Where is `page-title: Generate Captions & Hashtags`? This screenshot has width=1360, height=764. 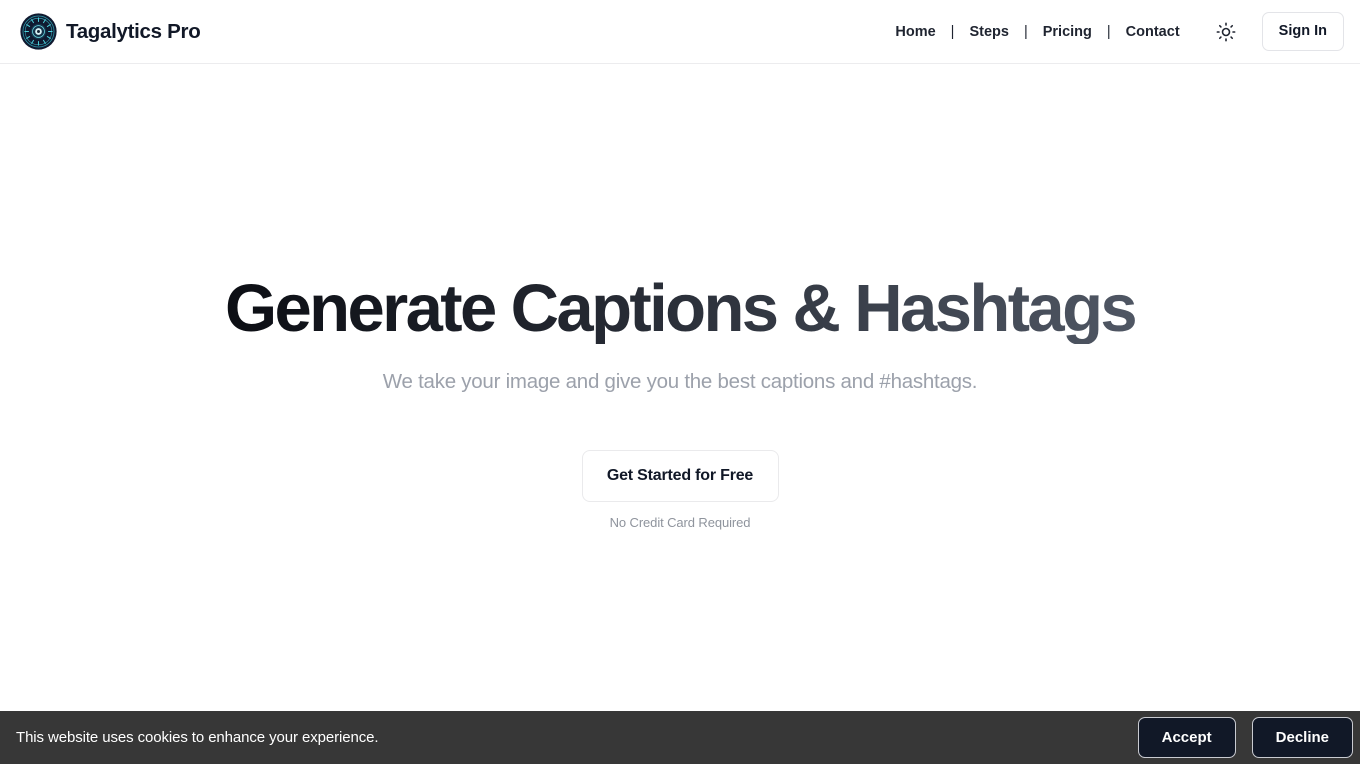 page-title: Generate Captions & Hashtags is located at coordinates (681, 308).